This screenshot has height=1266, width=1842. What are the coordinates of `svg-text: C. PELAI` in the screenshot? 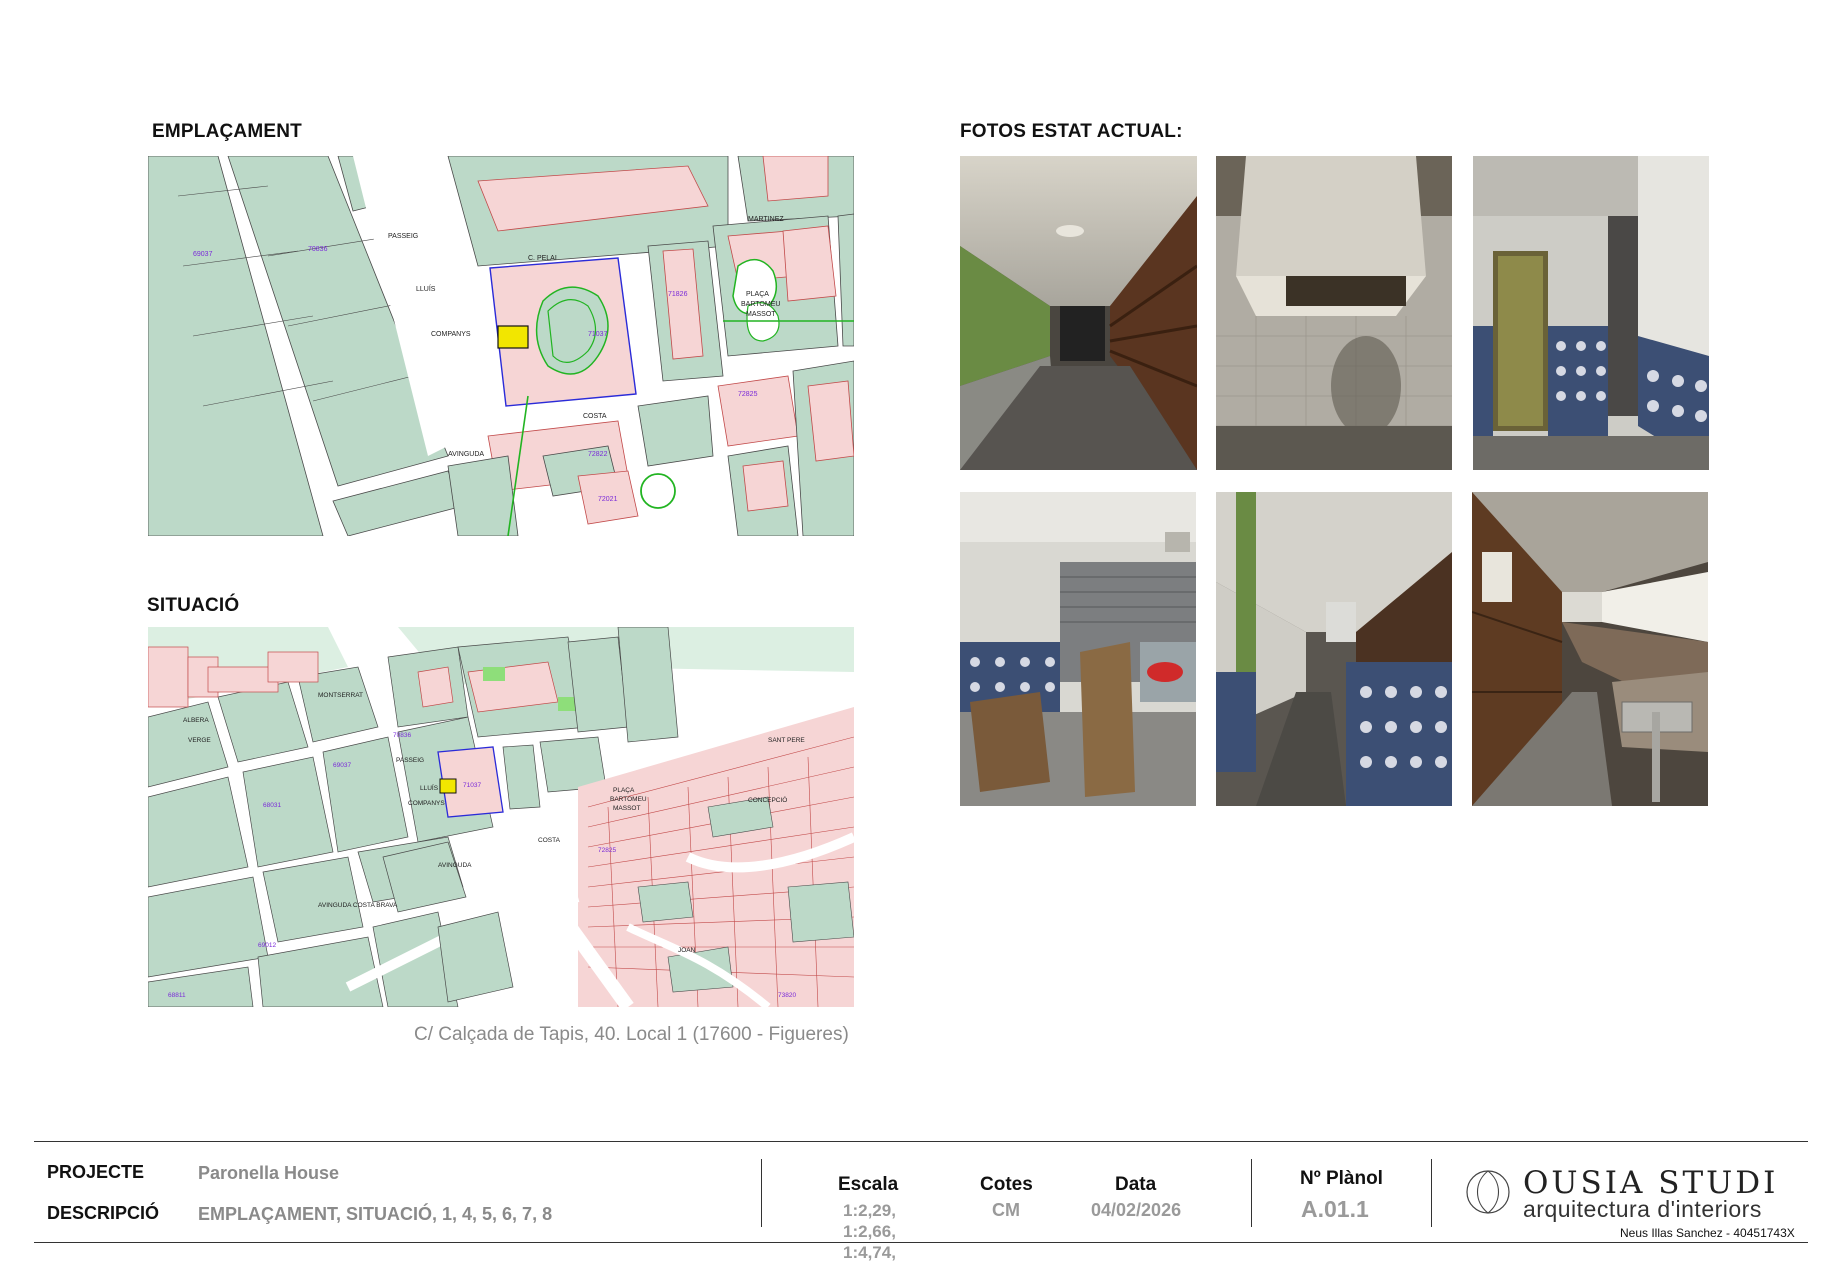 It's located at (542, 258).